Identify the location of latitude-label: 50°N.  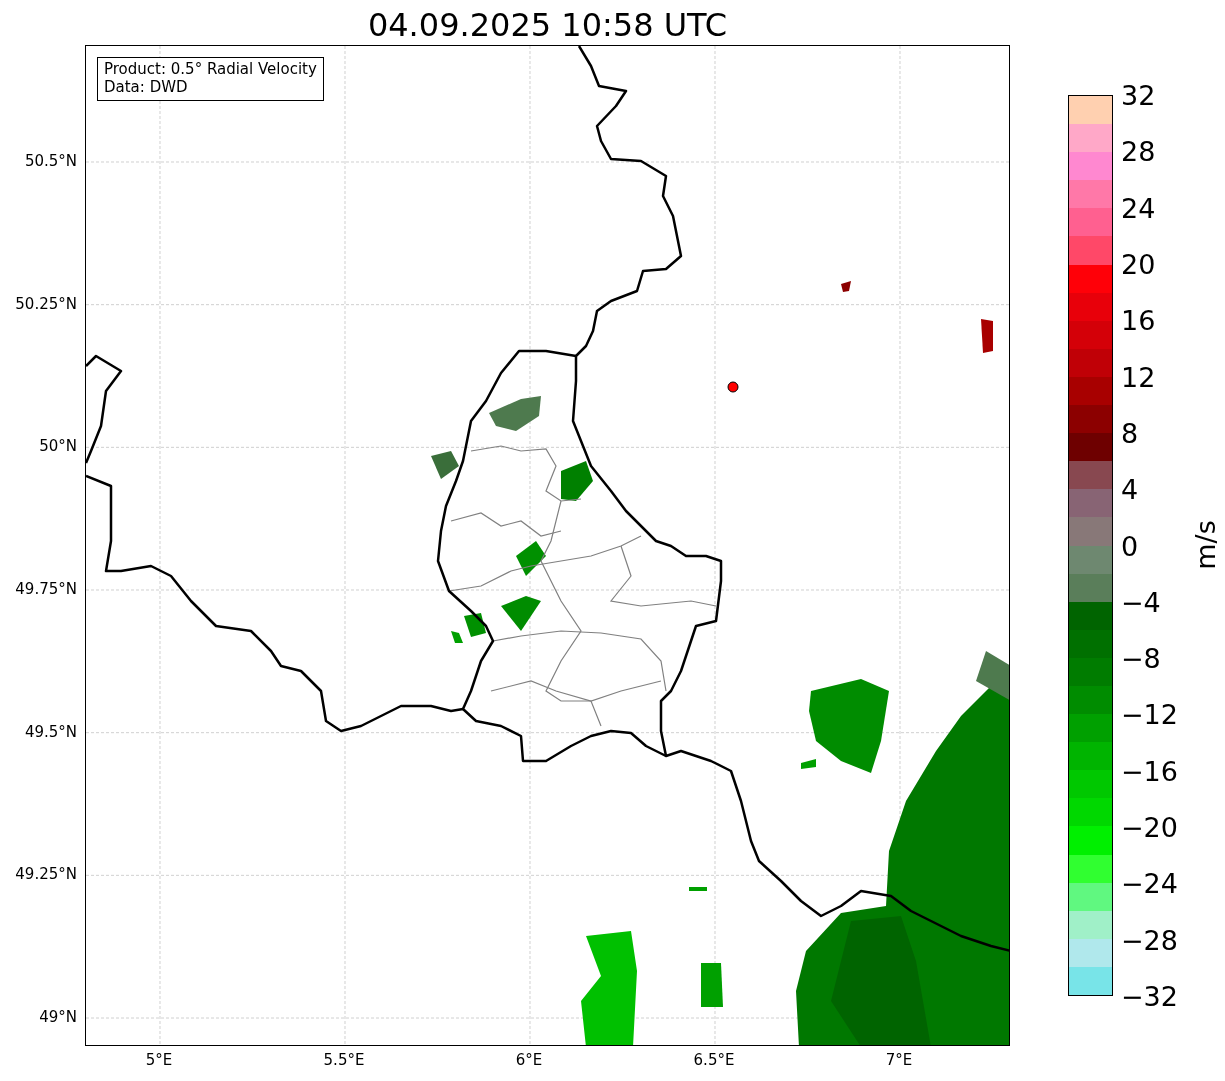
(58, 446).